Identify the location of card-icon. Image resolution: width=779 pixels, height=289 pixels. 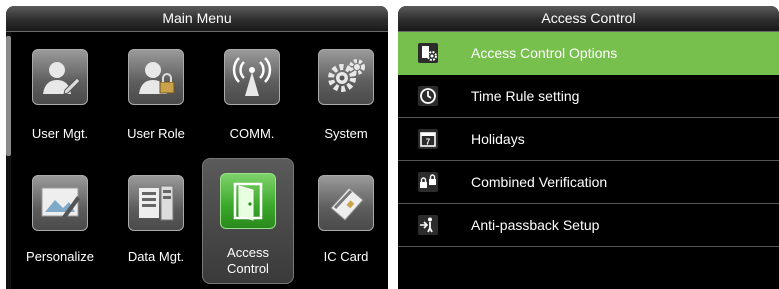
(346, 203).